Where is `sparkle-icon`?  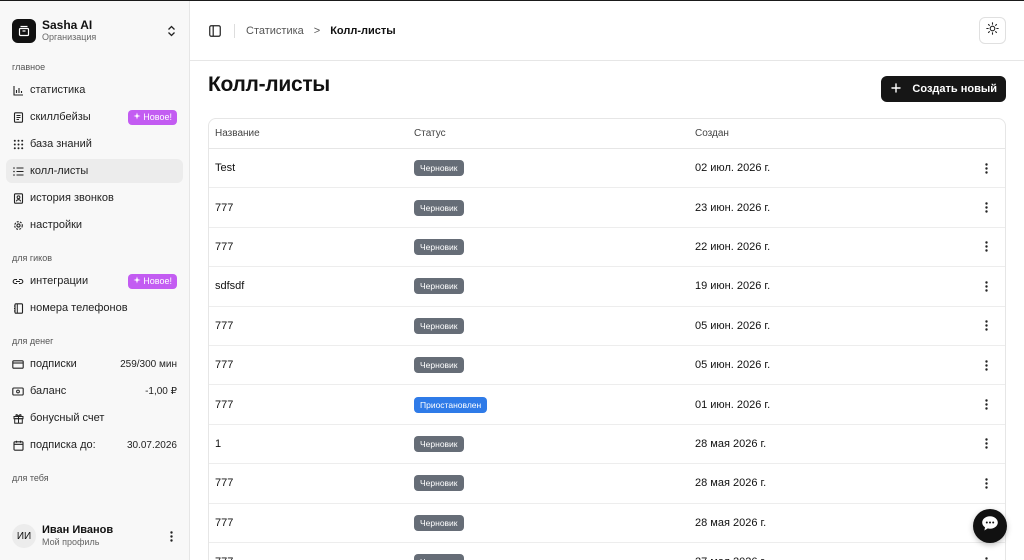 sparkle-icon is located at coordinates (137, 117).